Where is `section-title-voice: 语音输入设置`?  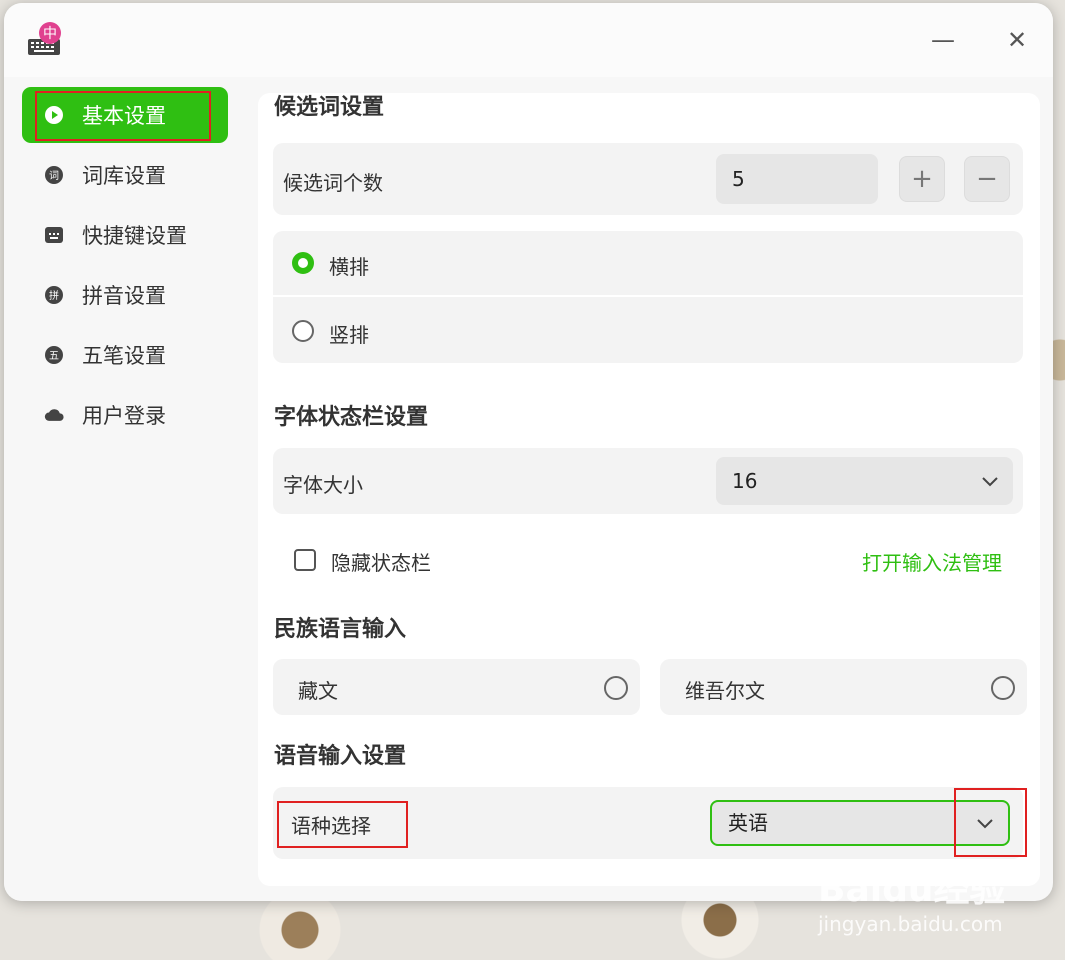 section-title-voice: 语音输入设置 is located at coordinates (340, 756).